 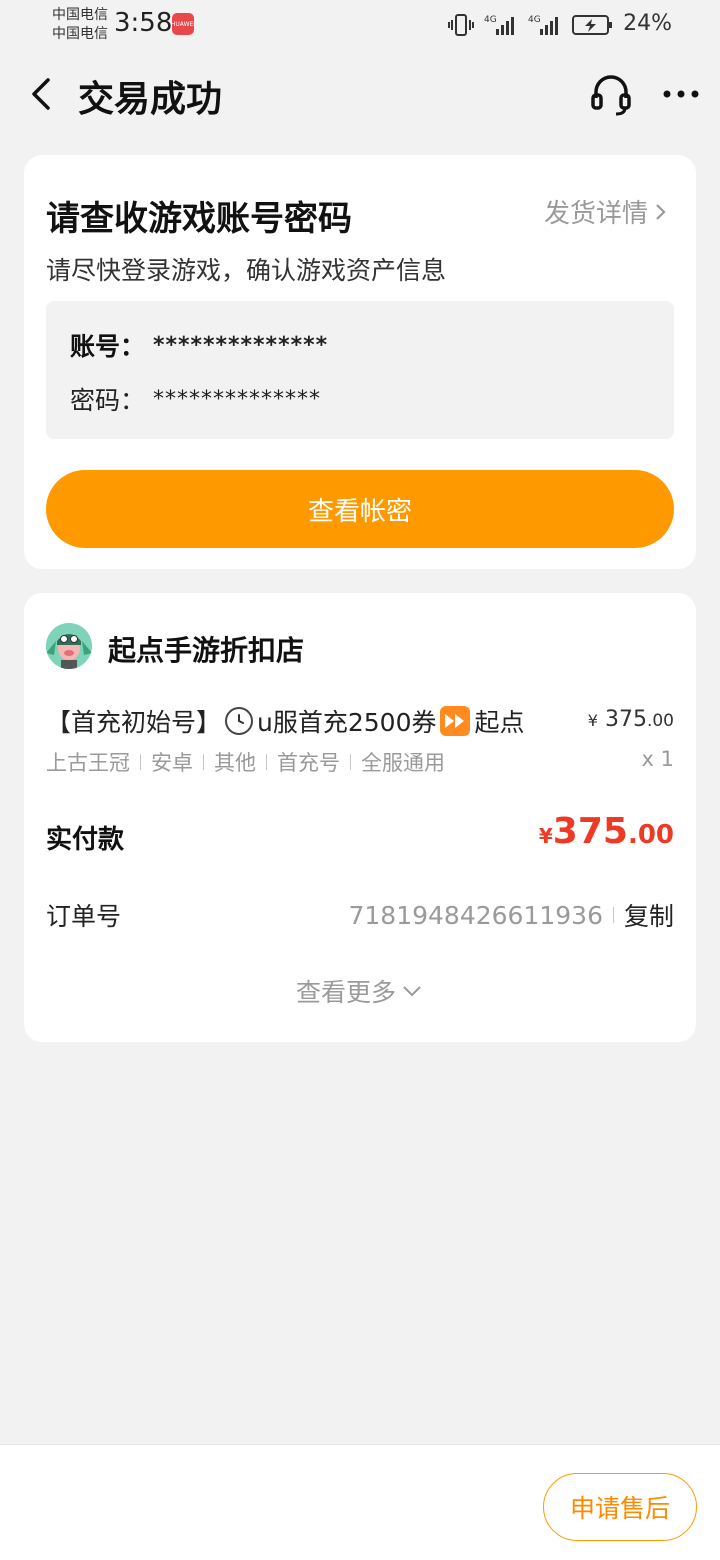 What do you see at coordinates (650, 835) in the screenshot?
I see `paid-dec: .00` at bounding box center [650, 835].